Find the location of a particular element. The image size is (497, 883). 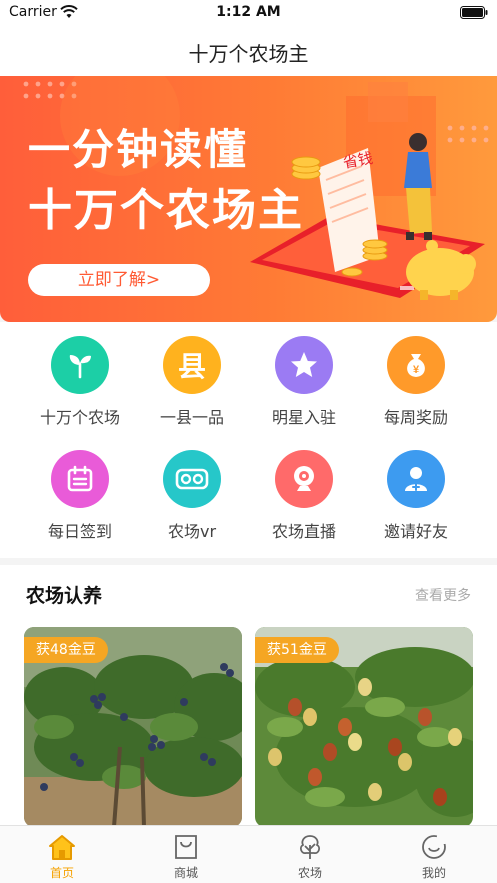

shortcut-label: 农场vr is located at coordinates (192, 531).